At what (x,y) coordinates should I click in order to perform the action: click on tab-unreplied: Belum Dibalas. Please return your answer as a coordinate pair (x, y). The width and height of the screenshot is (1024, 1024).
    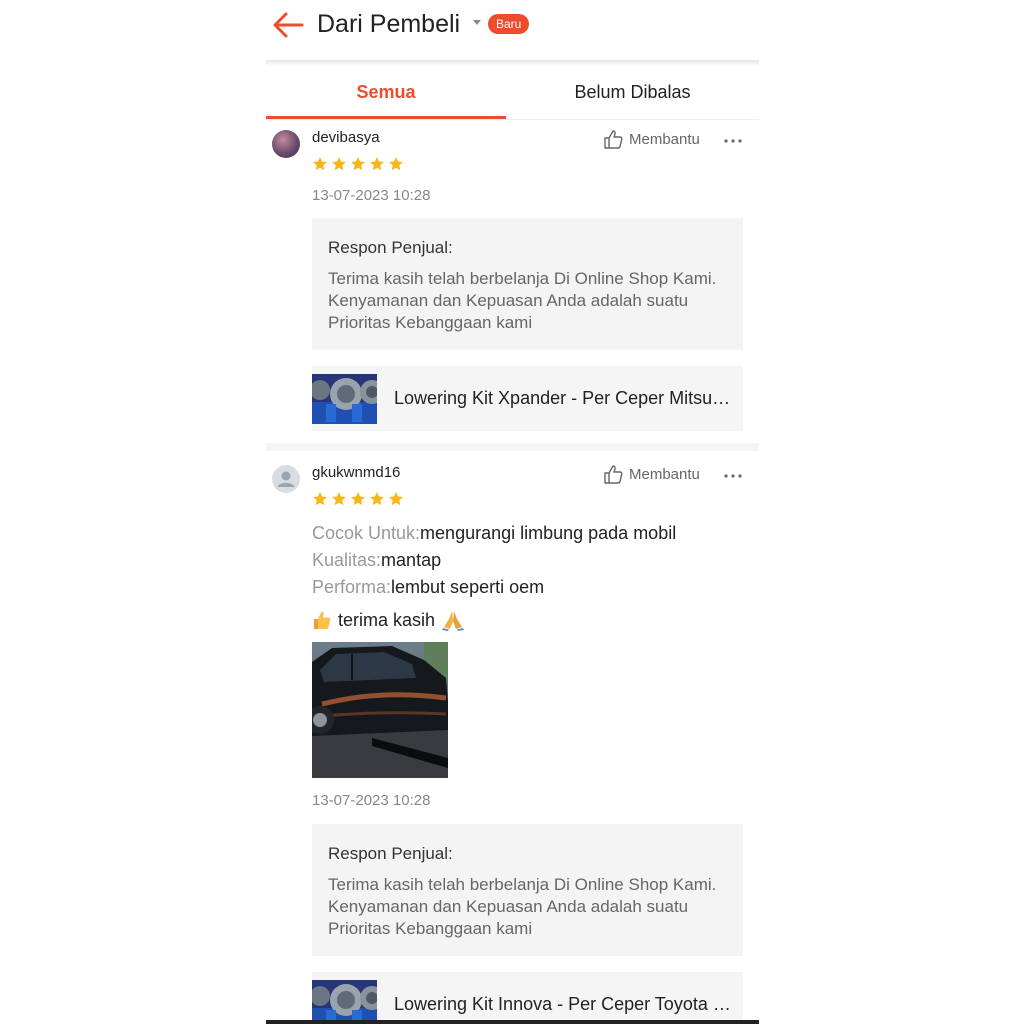
    Looking at the image, I should click on (632, 92).